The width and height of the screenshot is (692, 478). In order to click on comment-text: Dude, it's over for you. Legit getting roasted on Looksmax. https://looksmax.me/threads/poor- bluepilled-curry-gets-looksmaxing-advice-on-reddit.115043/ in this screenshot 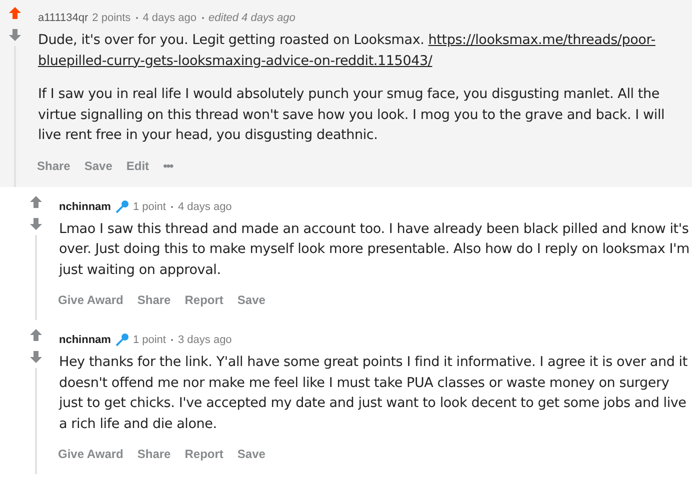, I will do `click(347, 50)`.